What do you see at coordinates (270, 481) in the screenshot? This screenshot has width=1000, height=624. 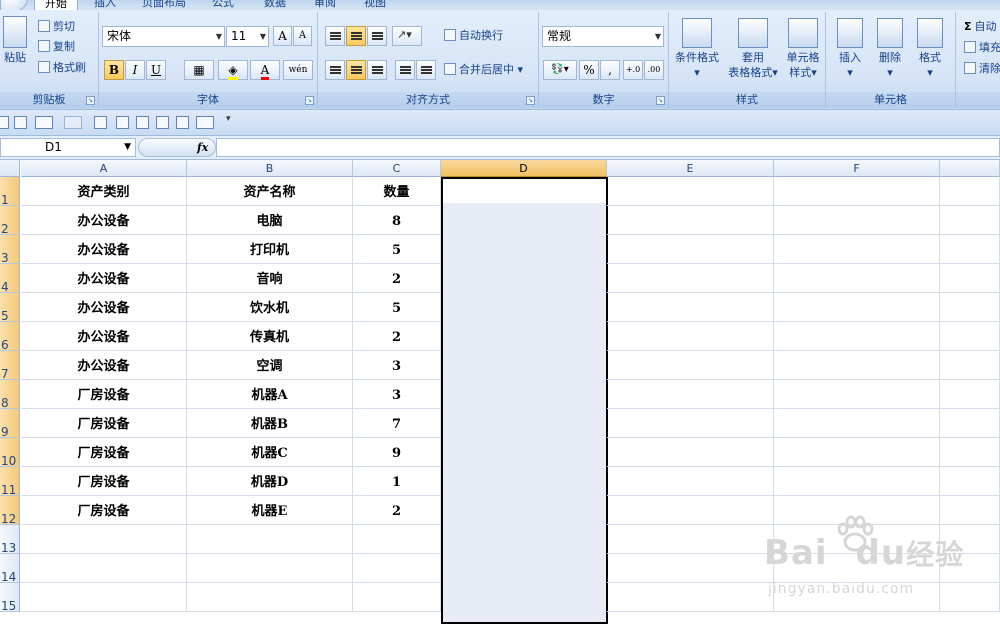 I see `cell-b11: 机器D` at bounding box center [270, 481].